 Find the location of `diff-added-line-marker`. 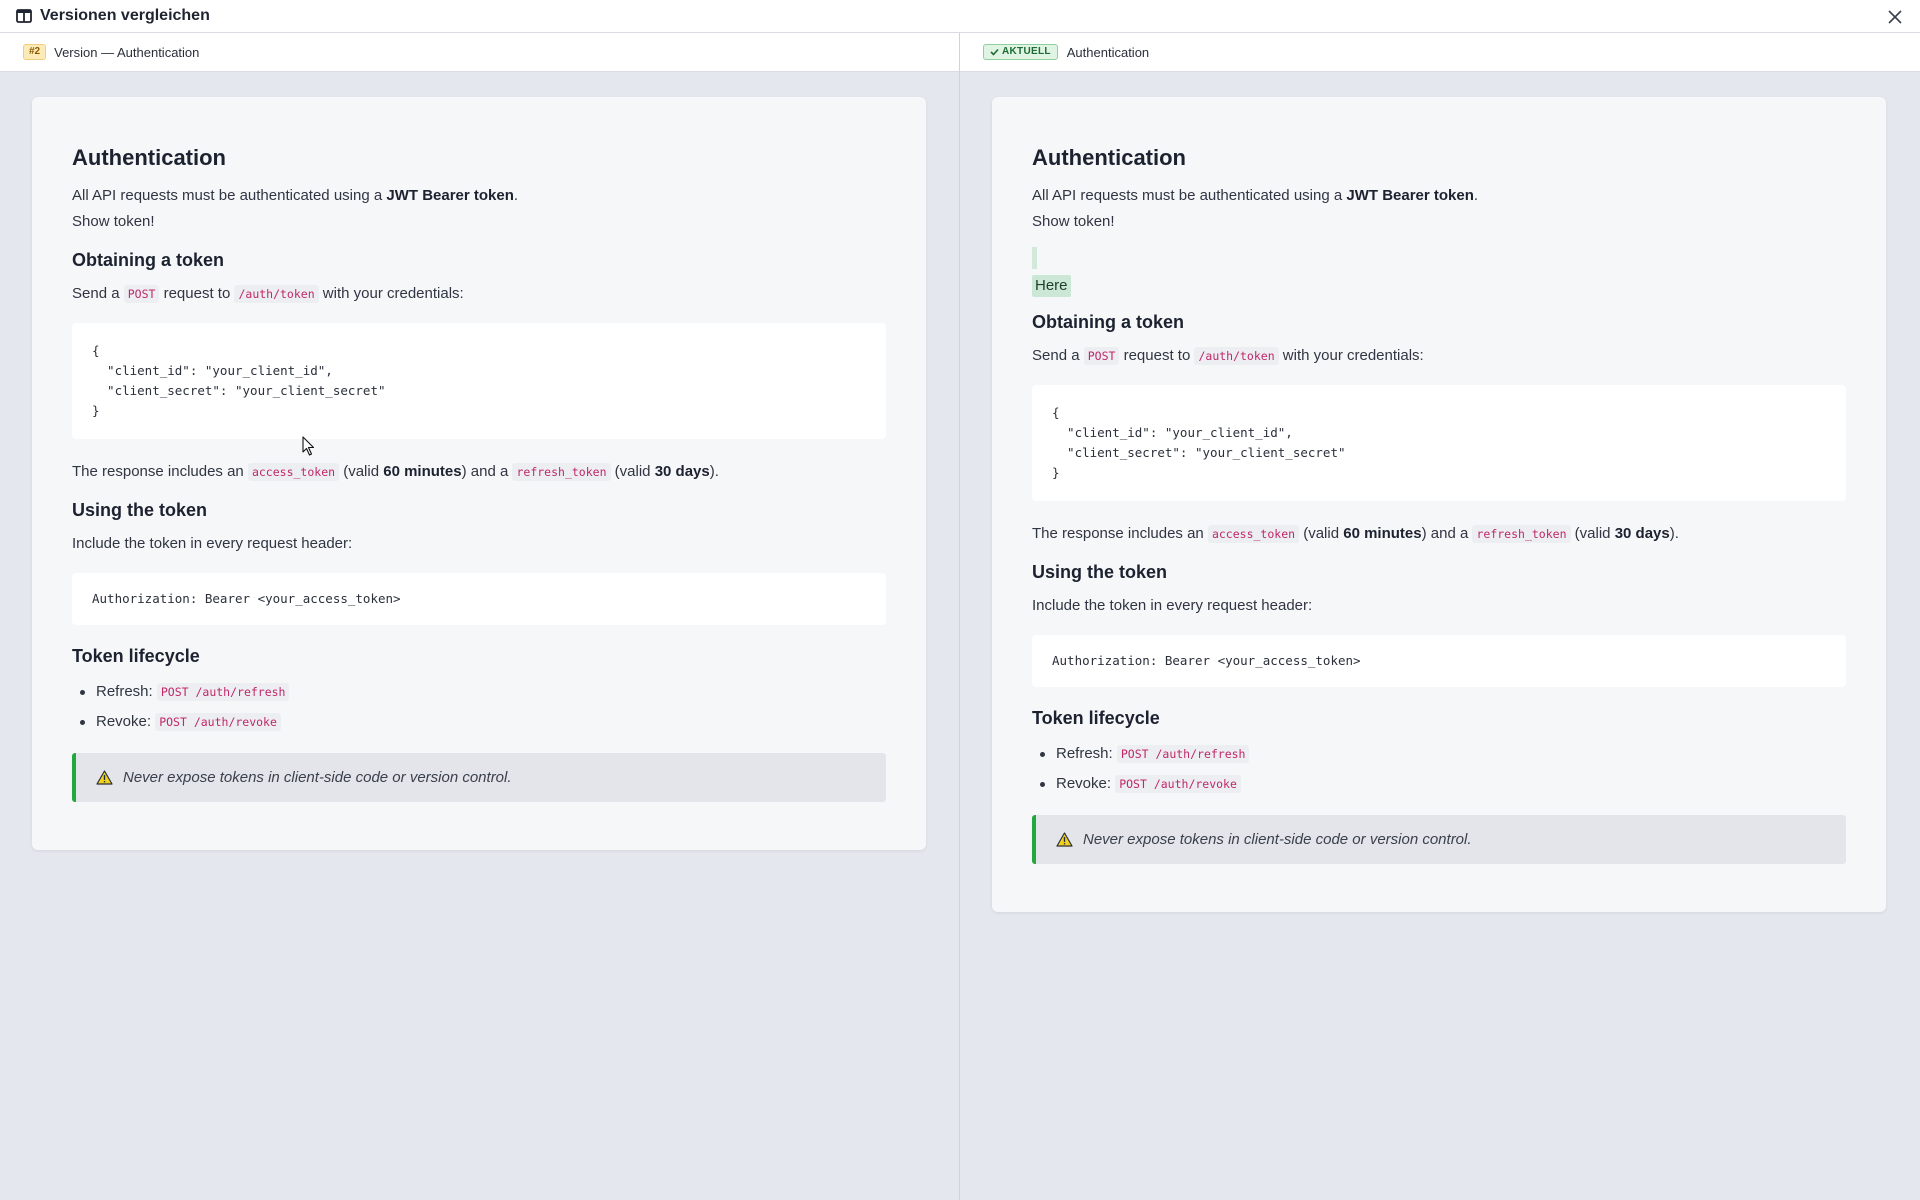

diff-added-line-marker is located at coordinates (1034, 258).